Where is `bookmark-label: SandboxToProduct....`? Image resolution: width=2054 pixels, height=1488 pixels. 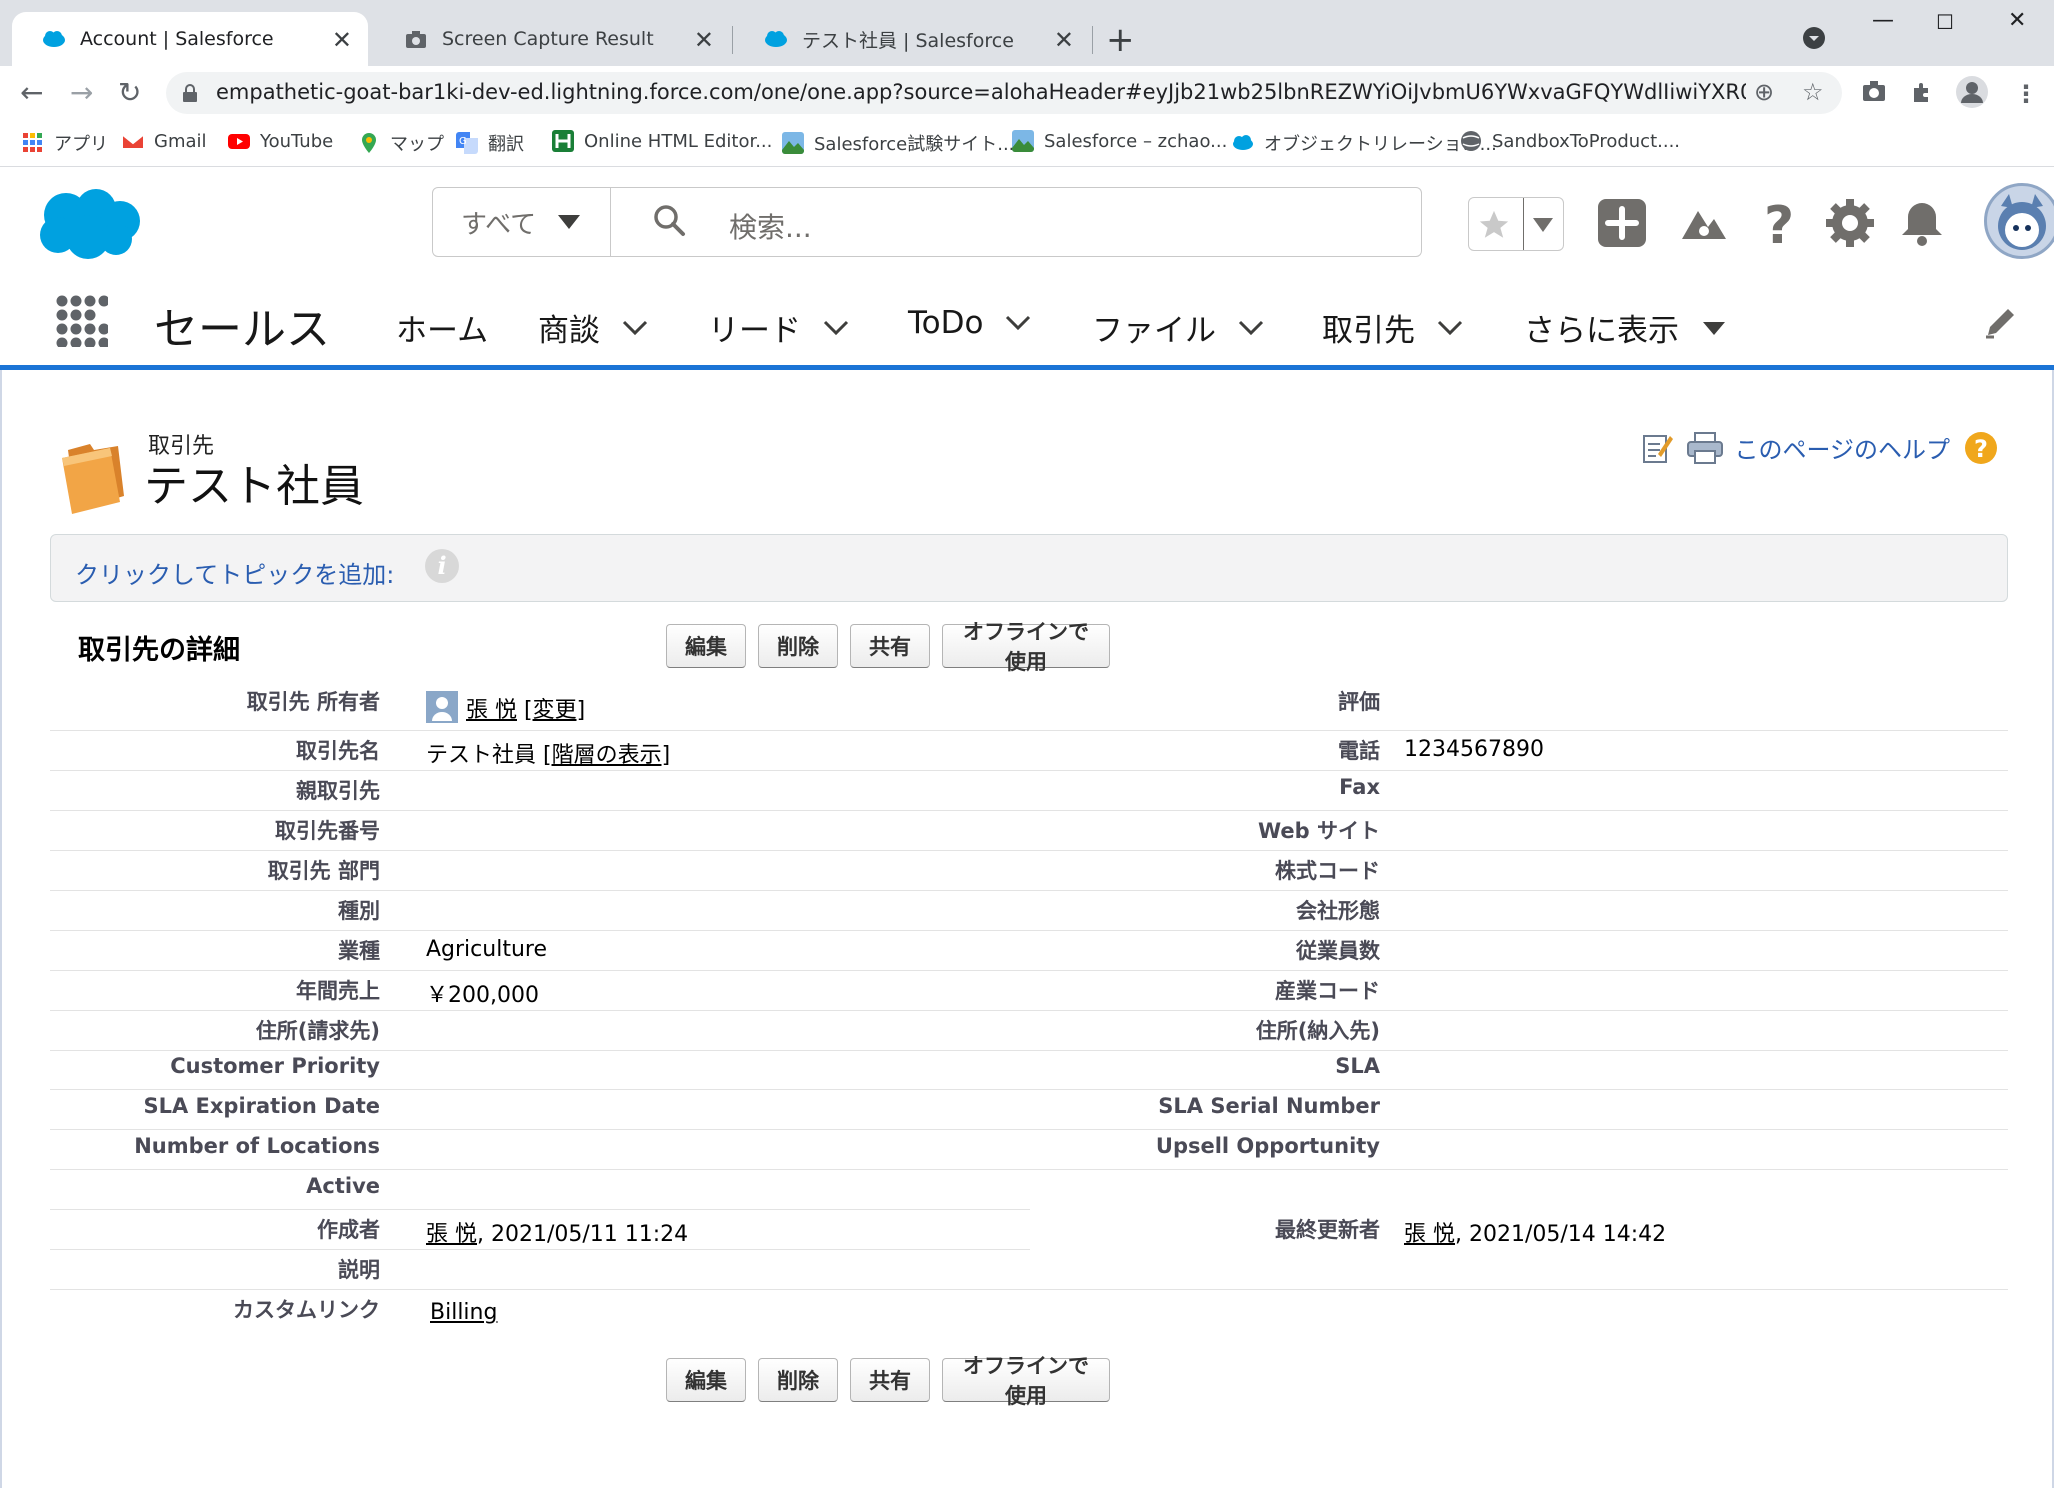 bookmark-label: SandboxToProduct.... is located at coordinates (1586, 141).